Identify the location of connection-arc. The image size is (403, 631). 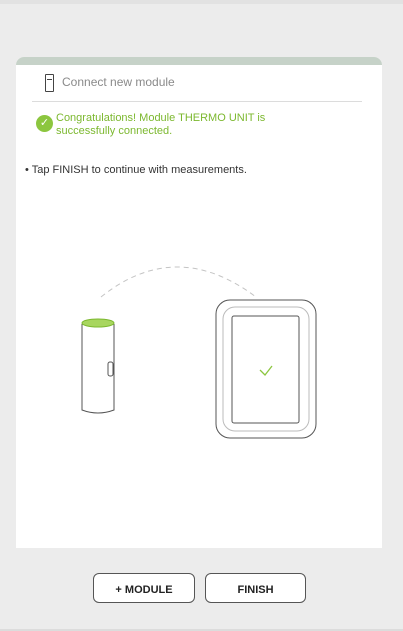
(178, 282).